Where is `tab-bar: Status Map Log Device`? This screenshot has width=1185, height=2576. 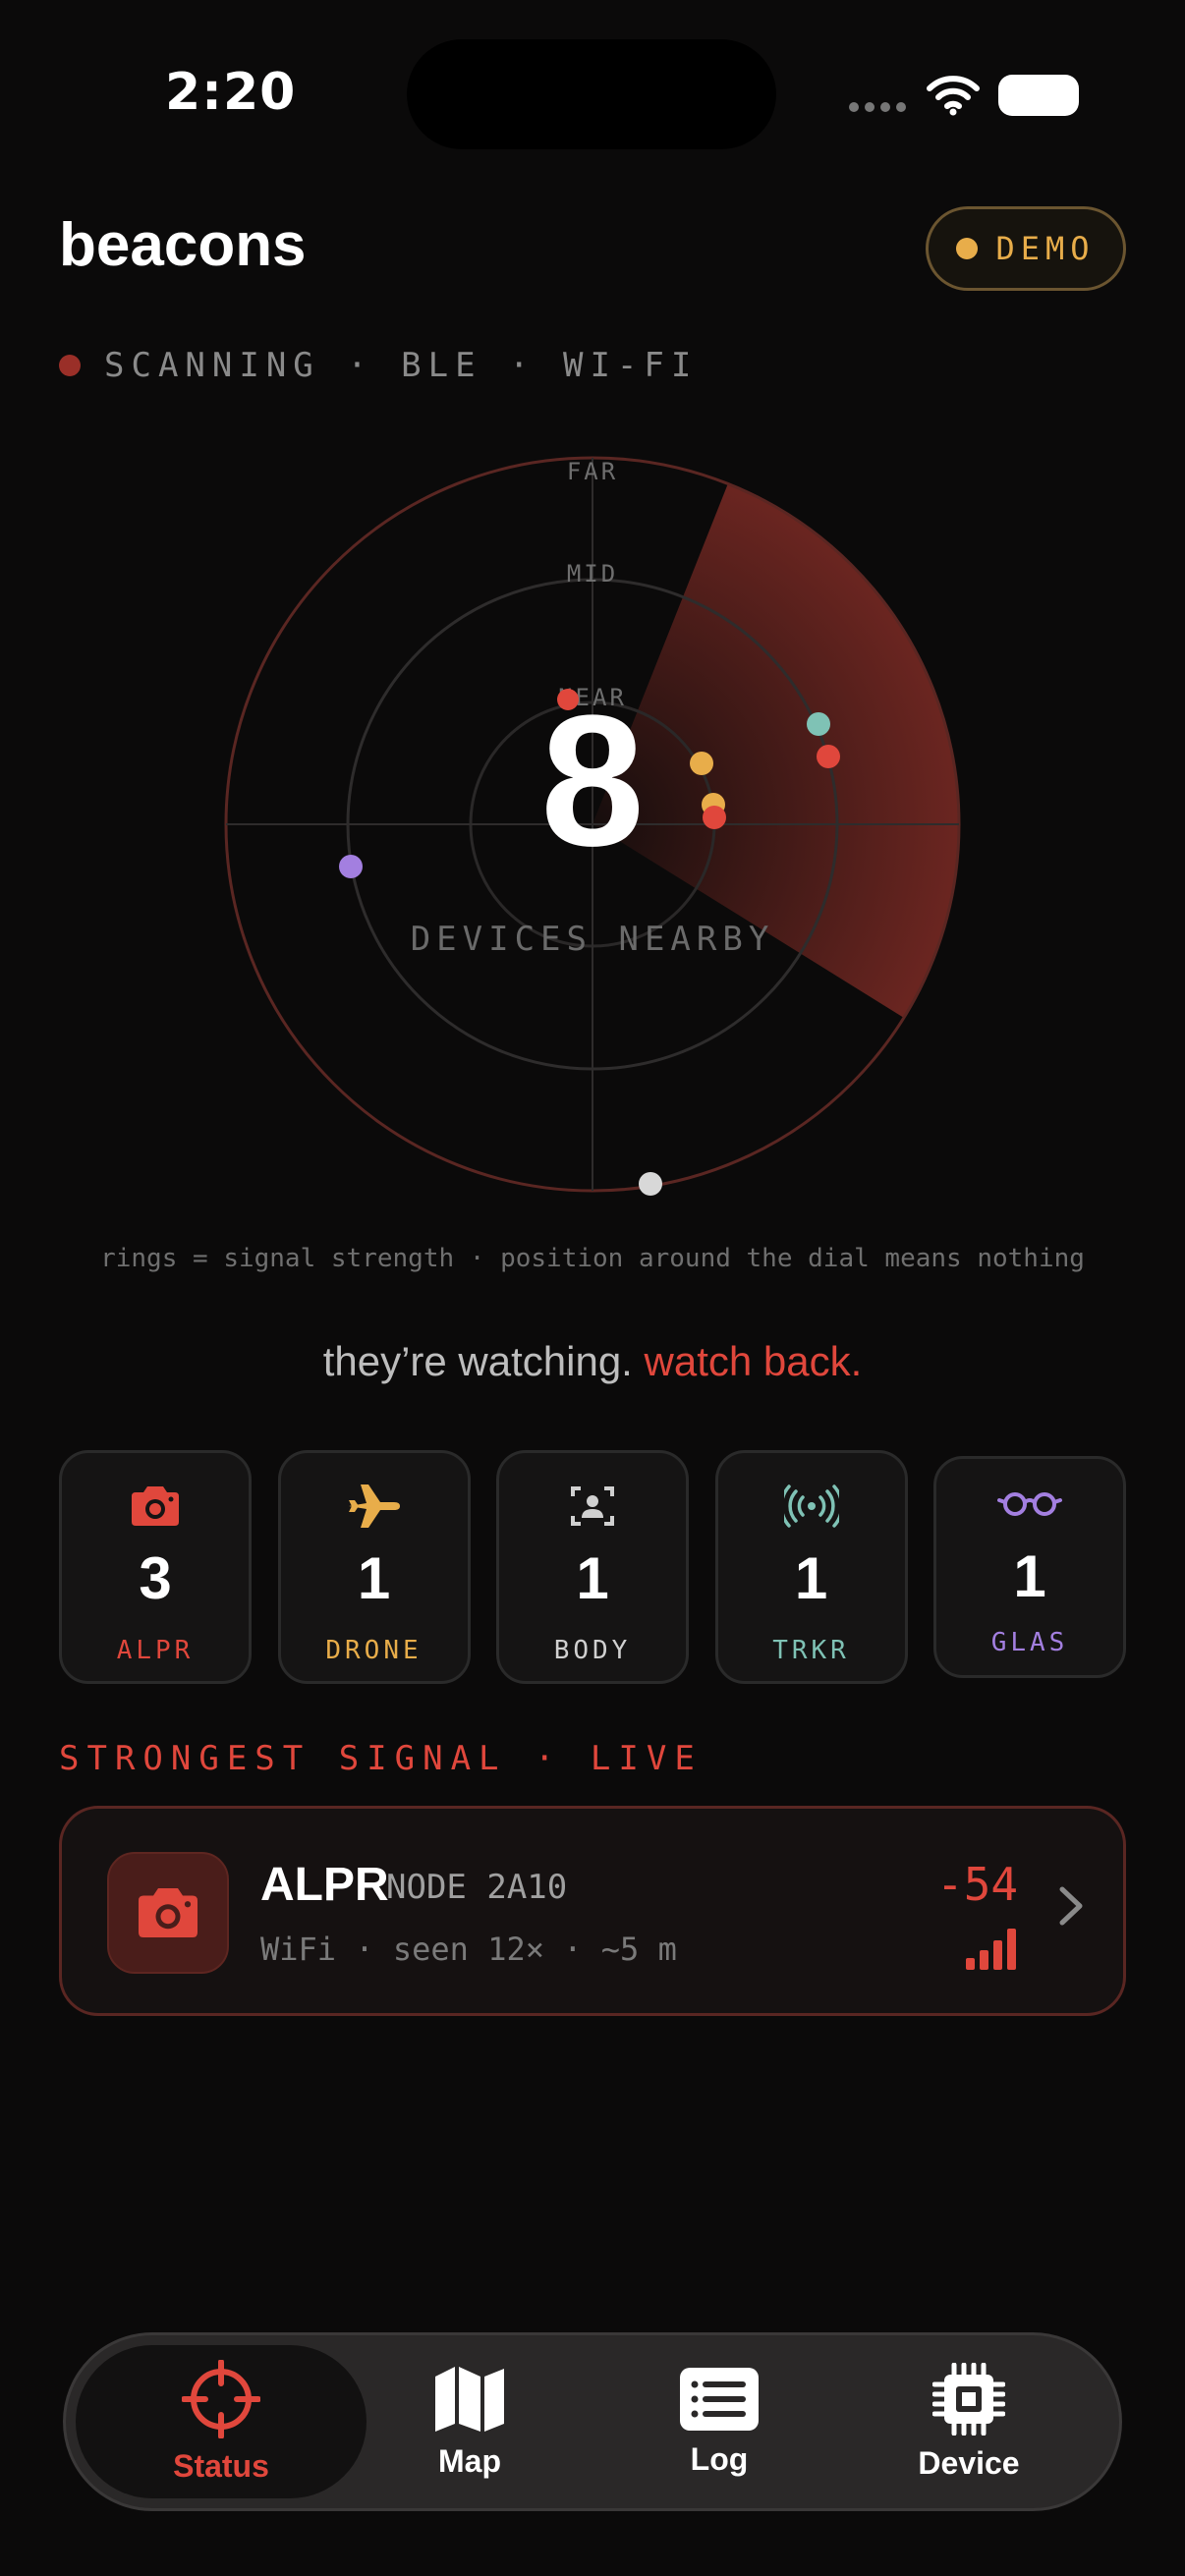 tab-bar: Status Map Log Device is located at coordinates (592, 2421).